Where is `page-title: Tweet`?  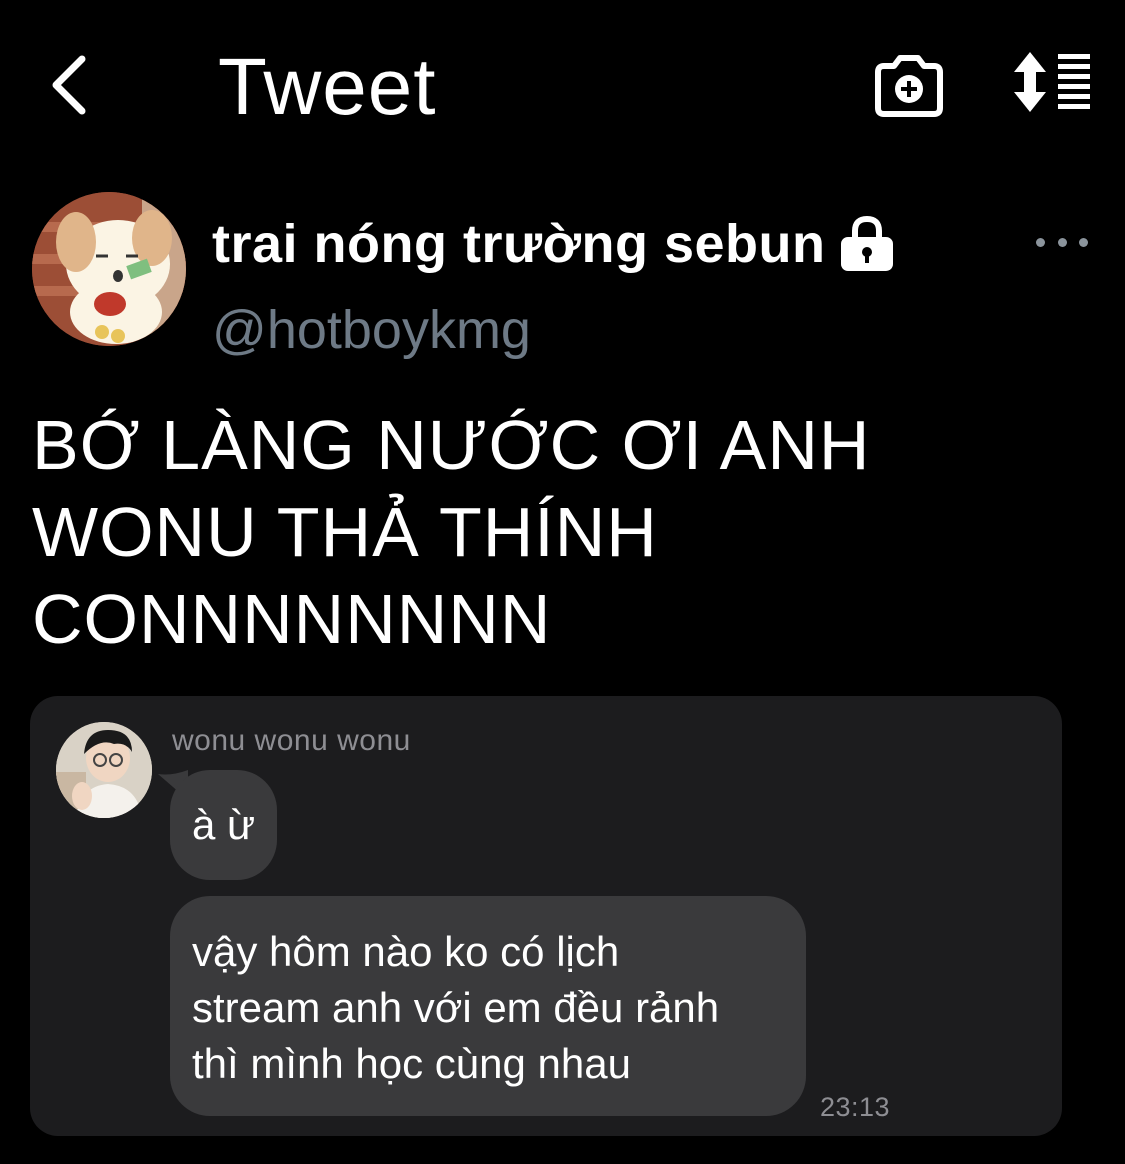 page-title: Tweet is located at coordinates (327, 86).